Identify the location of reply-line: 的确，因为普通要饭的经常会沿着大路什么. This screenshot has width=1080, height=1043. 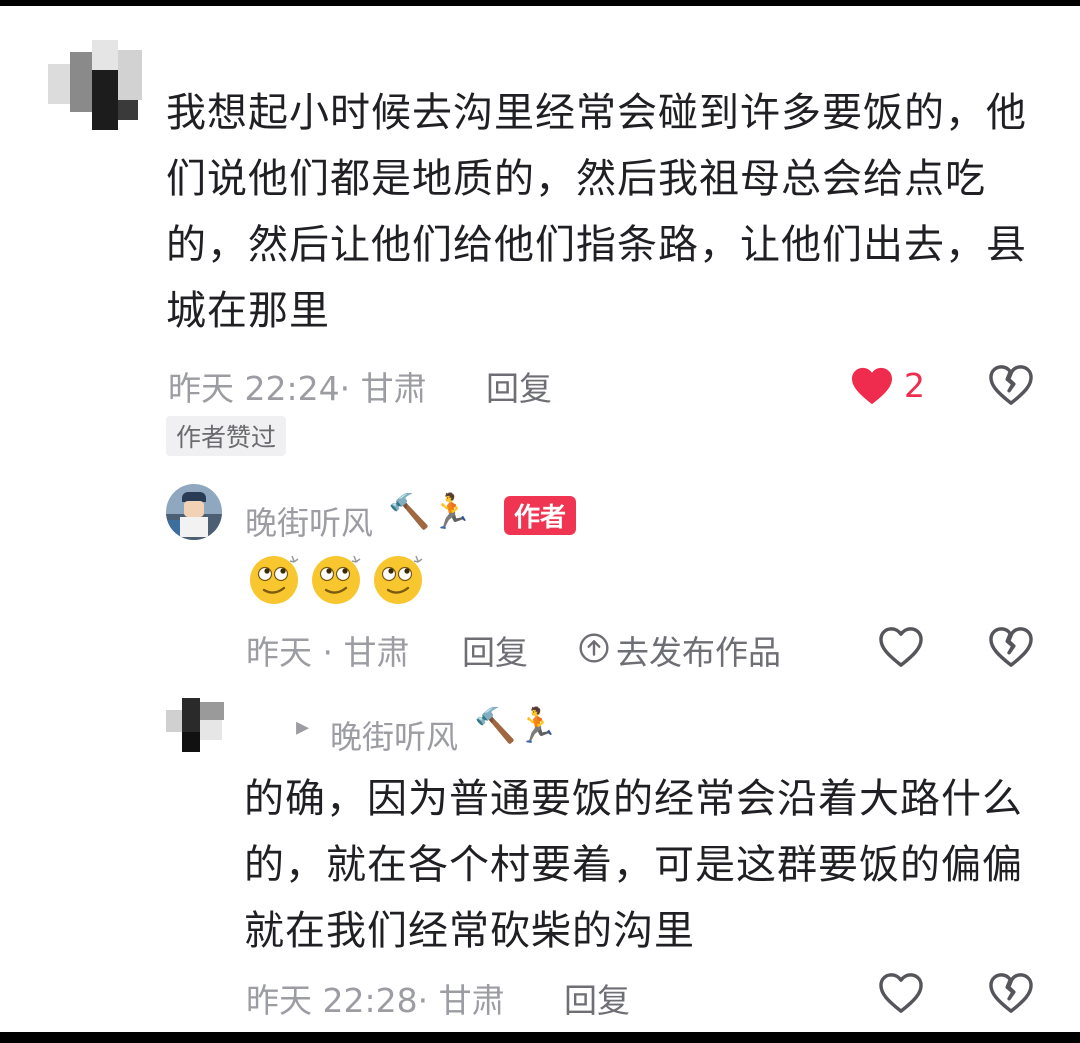
(633, 799).